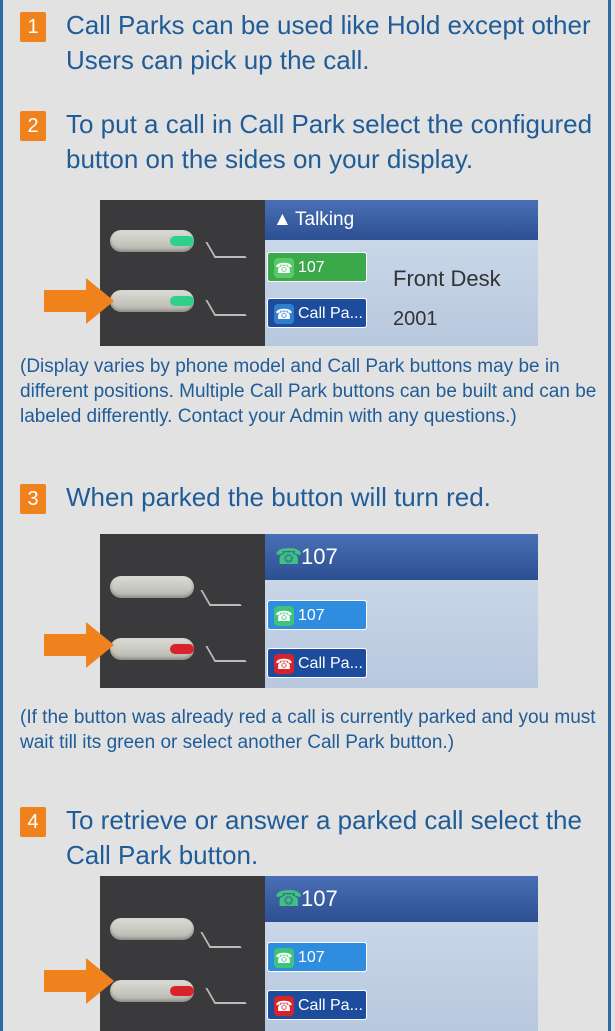  I want to click on step-3: 3 When parked the button will turn red., so click(312, 497).